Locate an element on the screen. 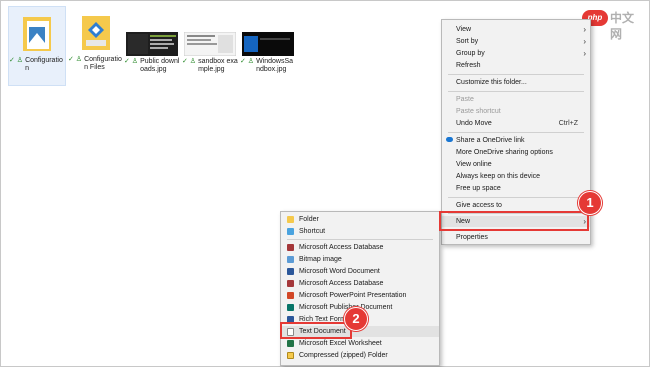  file-item: ✓ ♙ Public downloads.jpg is located at coordinates (152, 45).